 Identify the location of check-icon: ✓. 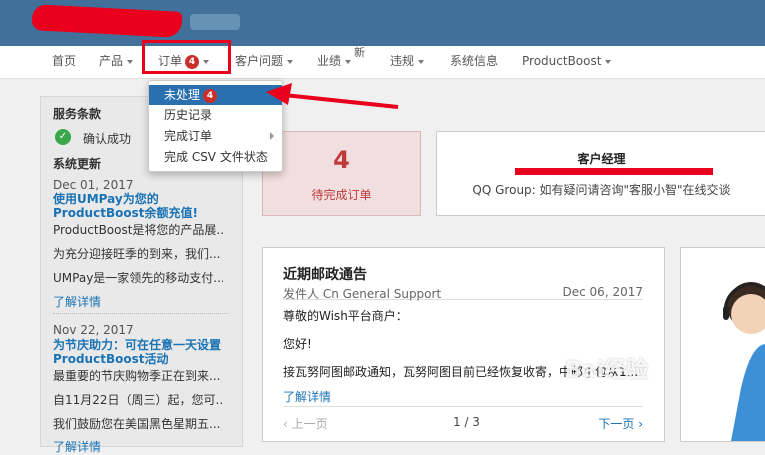
(63, 137).